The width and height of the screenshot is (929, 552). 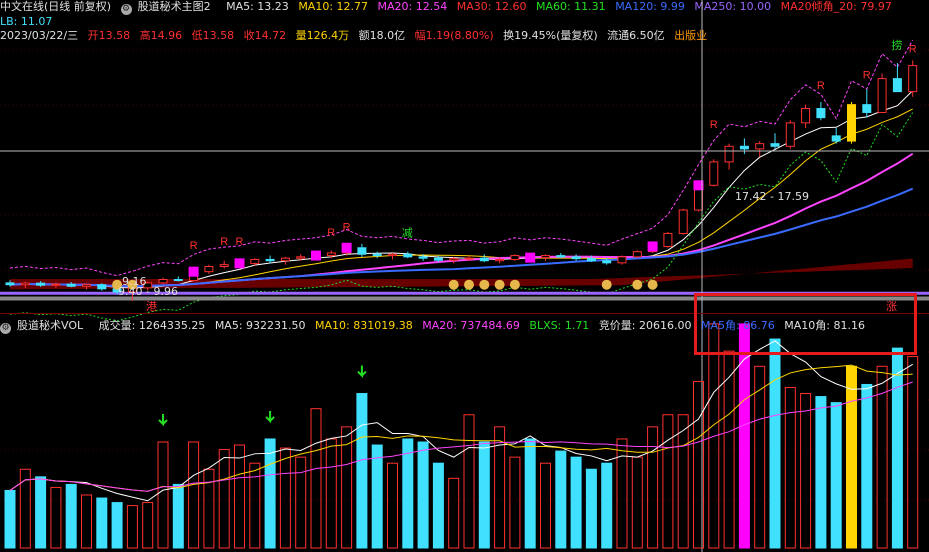 I want to click on range-high-label: 17.42 - 17.59, so click(x=772, y=196).